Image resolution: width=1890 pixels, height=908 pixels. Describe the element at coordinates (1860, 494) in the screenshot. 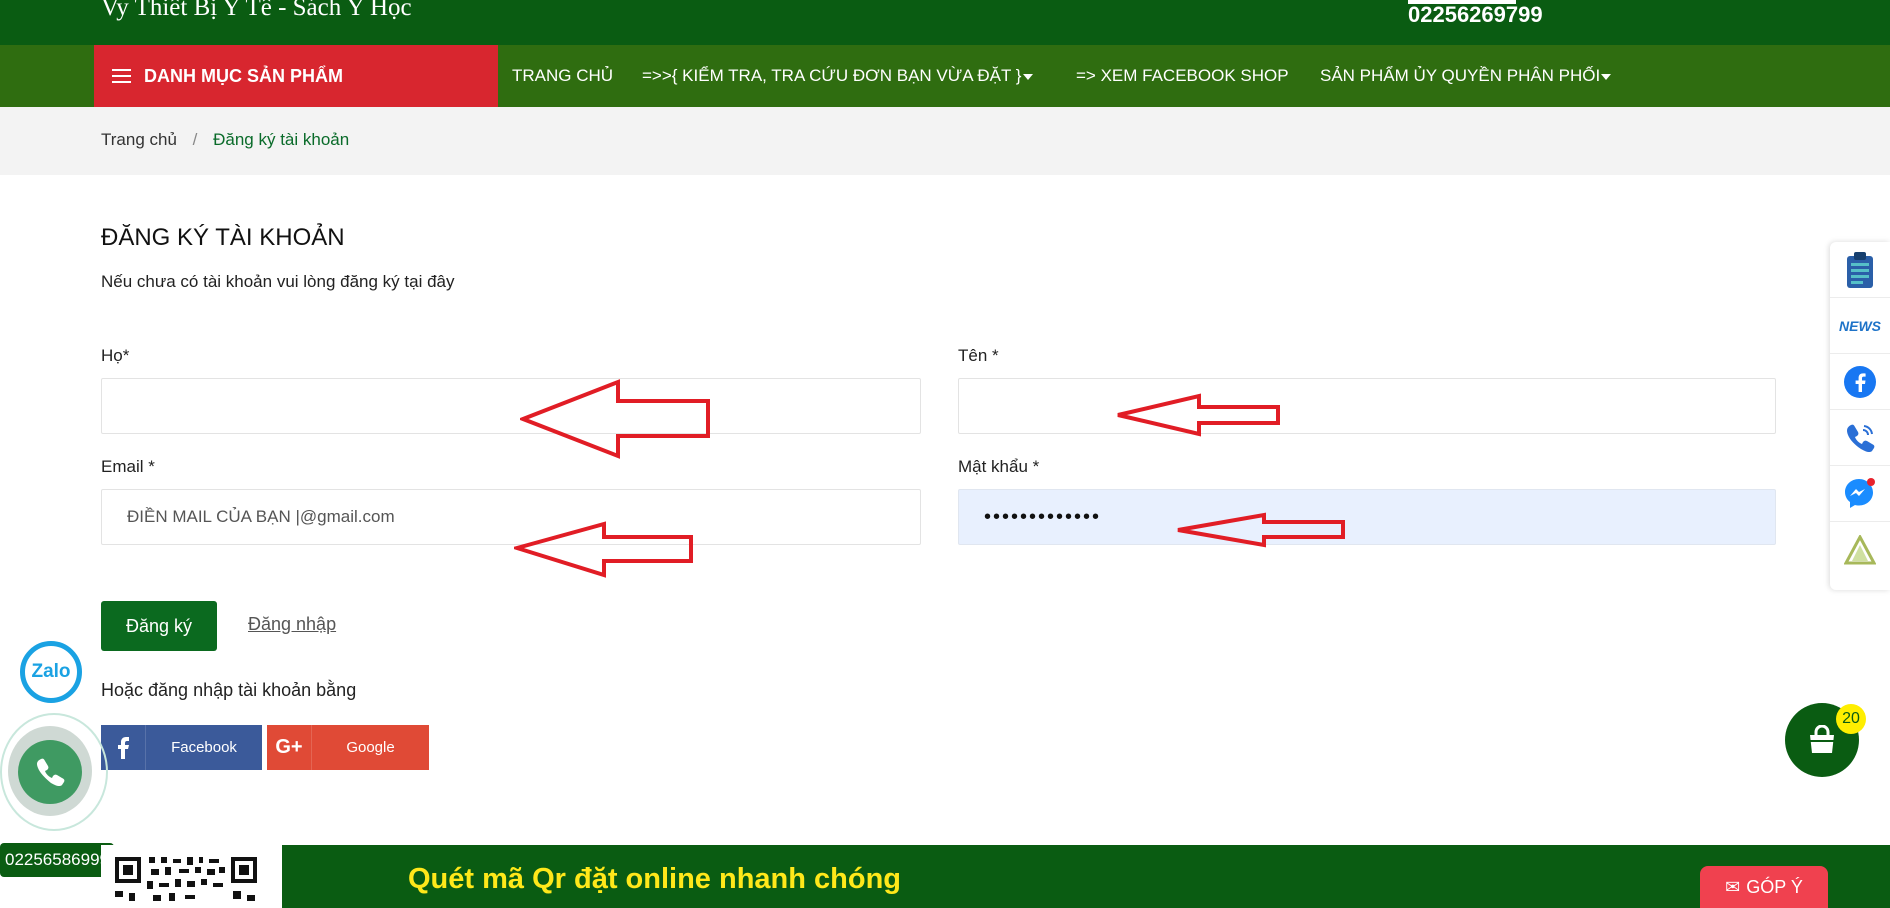

I see `messenger-icon` at that location.